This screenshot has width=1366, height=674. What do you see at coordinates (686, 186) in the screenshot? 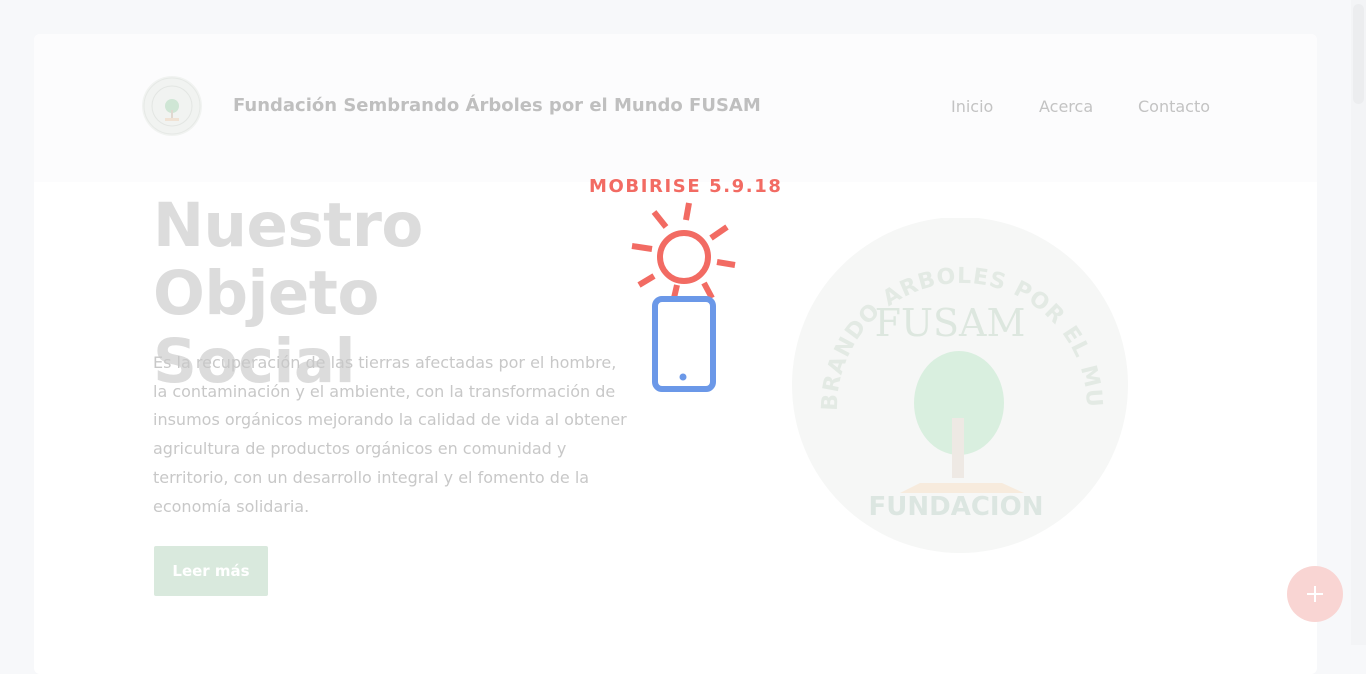
I see `mobirise-badge-text: MOBIRISE 5.9.18` at bounding box center [686, 186].